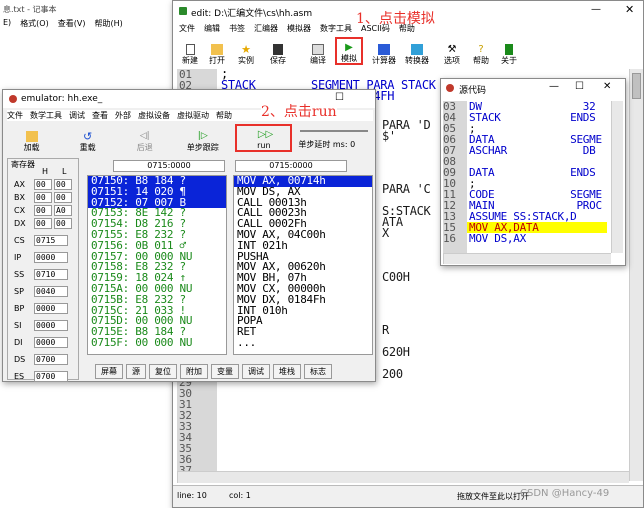 The image size is (644, 508). What do you see at coordinates (629, 9) in the screenshot?
I see `close-button: ✕` at bounding box center [629, 9].